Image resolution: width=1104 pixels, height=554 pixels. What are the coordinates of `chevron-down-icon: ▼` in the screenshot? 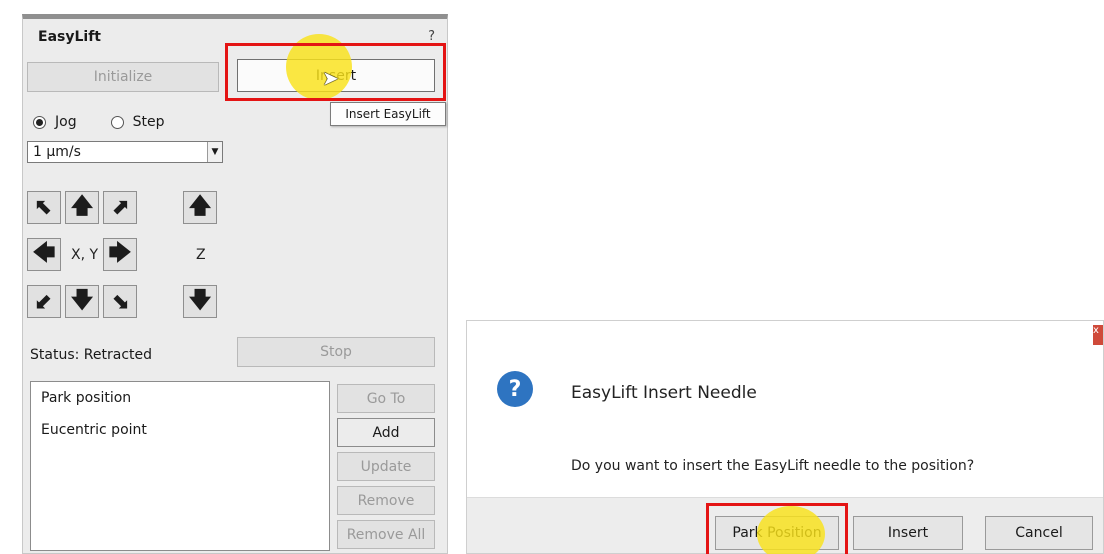 It's located at (214, 152).